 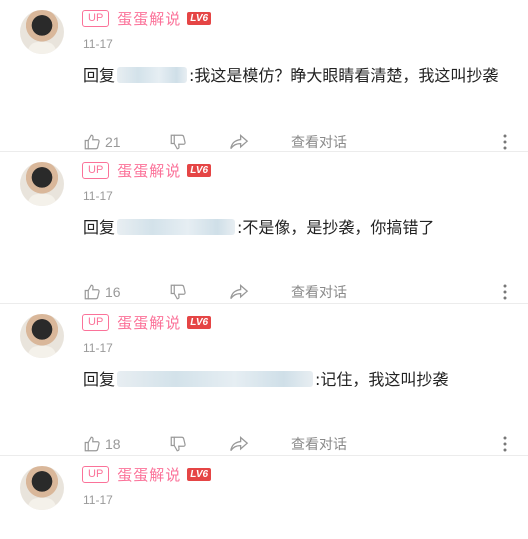 I want to click on comment-text: 回复 :不是像，是抄袭，你搞错了, so click(x=293, y=228).